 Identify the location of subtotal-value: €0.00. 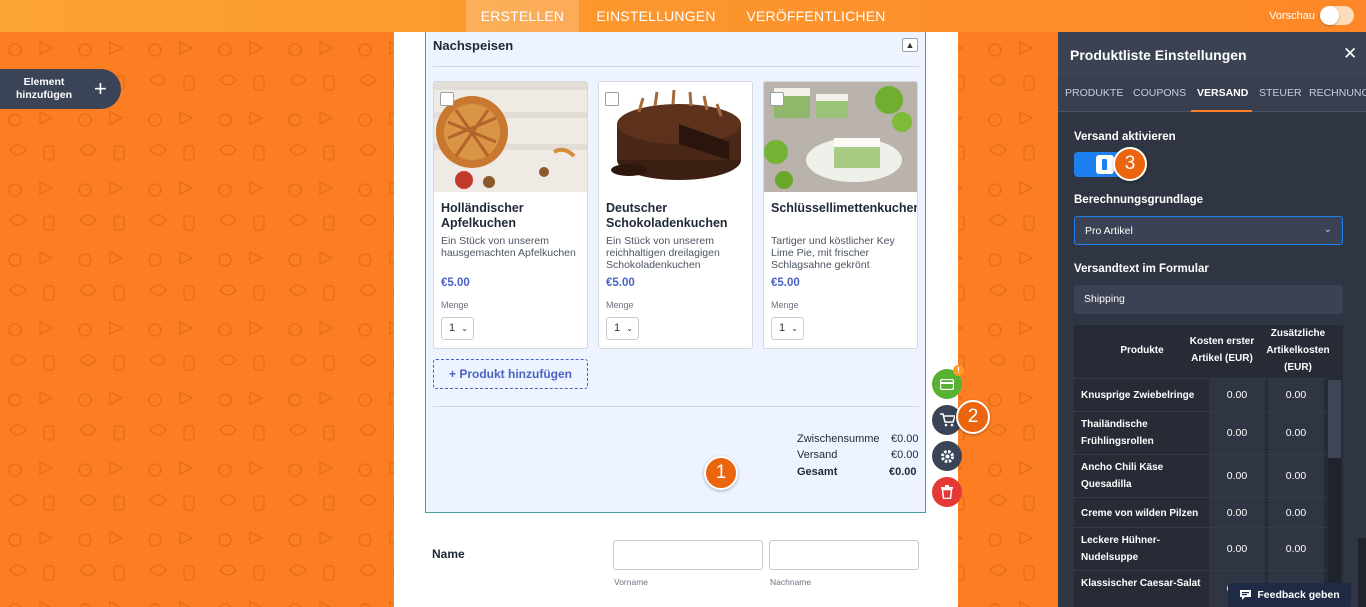
(905, 439).